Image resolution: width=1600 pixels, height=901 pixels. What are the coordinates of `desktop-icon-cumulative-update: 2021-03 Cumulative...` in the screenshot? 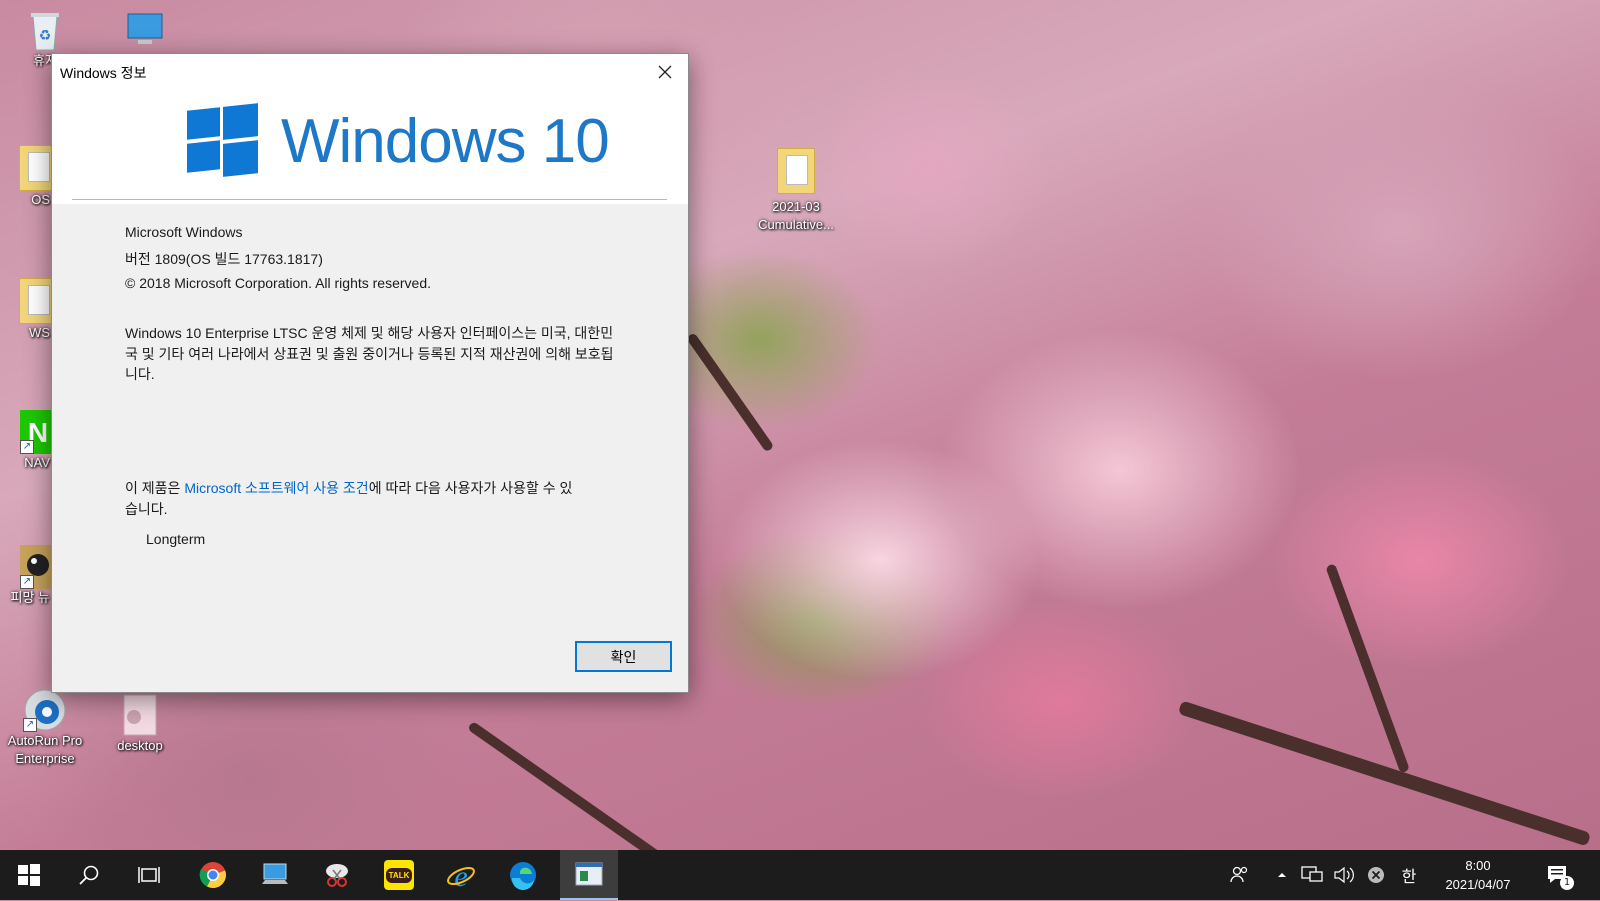 It's located at (796, 191).